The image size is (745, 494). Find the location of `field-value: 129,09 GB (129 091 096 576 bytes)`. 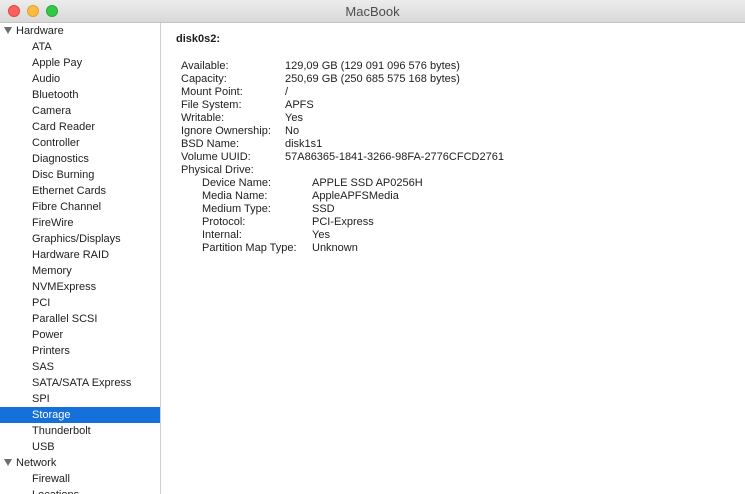

field-value: 129,09 GB (129 091 096 576 bytes) is located at coordinates (372, 66).